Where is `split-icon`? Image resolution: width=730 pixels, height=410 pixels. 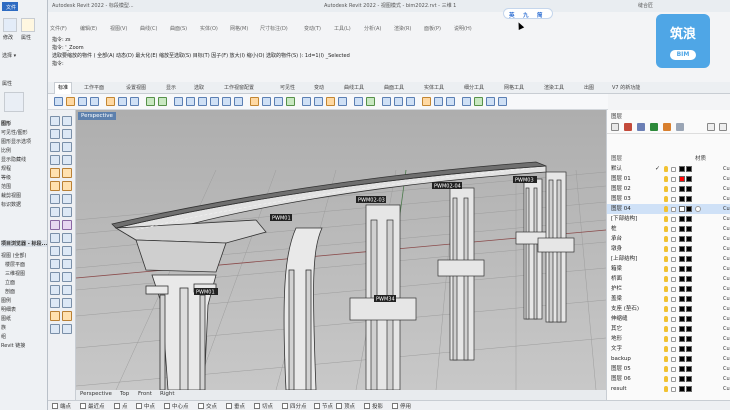
split-icon is located at coordinates (55, 264).